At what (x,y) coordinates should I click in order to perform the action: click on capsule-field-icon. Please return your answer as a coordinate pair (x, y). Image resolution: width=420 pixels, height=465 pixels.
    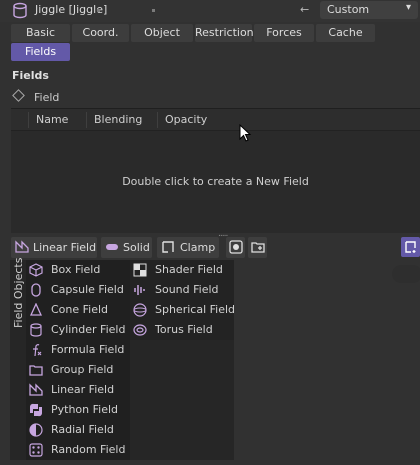
    Looking at the image, I should click on (36, 290).